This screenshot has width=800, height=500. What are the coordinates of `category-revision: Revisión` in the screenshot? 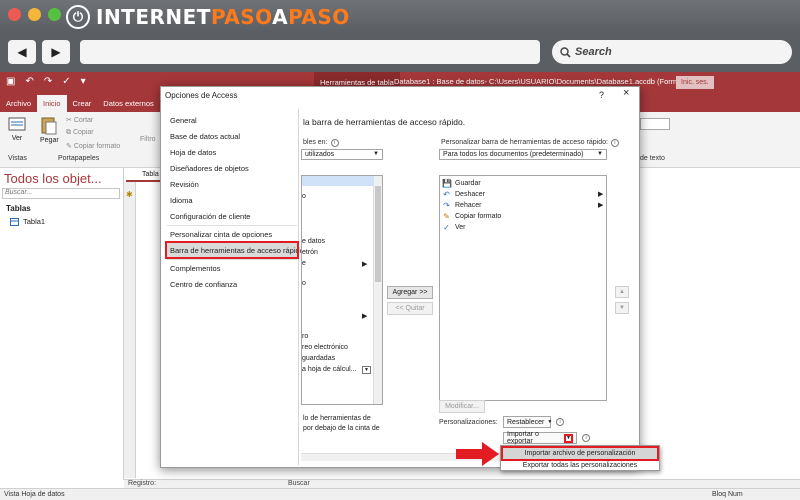 It's located at (232, 184).